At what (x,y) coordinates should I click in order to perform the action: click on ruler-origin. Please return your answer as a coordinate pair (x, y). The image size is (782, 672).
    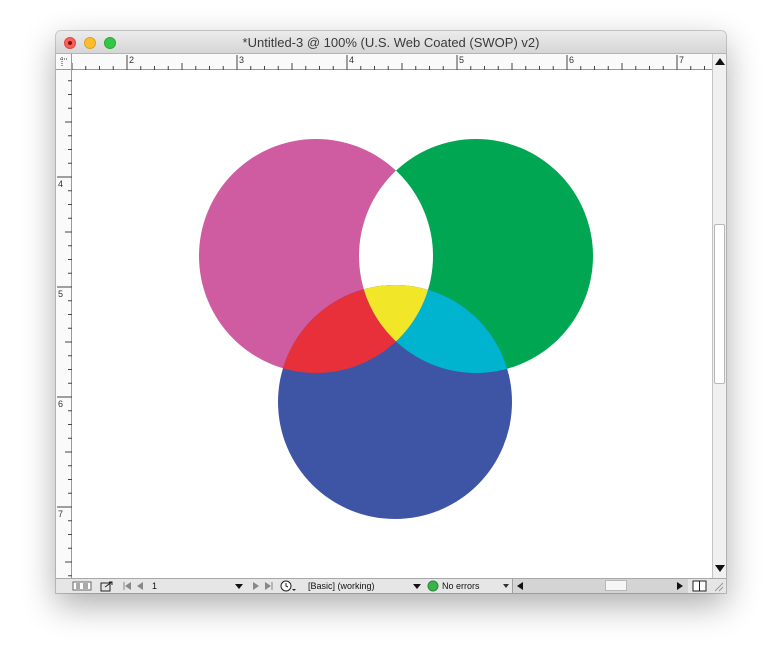
    Looking at the image, I should click on (64, 62).